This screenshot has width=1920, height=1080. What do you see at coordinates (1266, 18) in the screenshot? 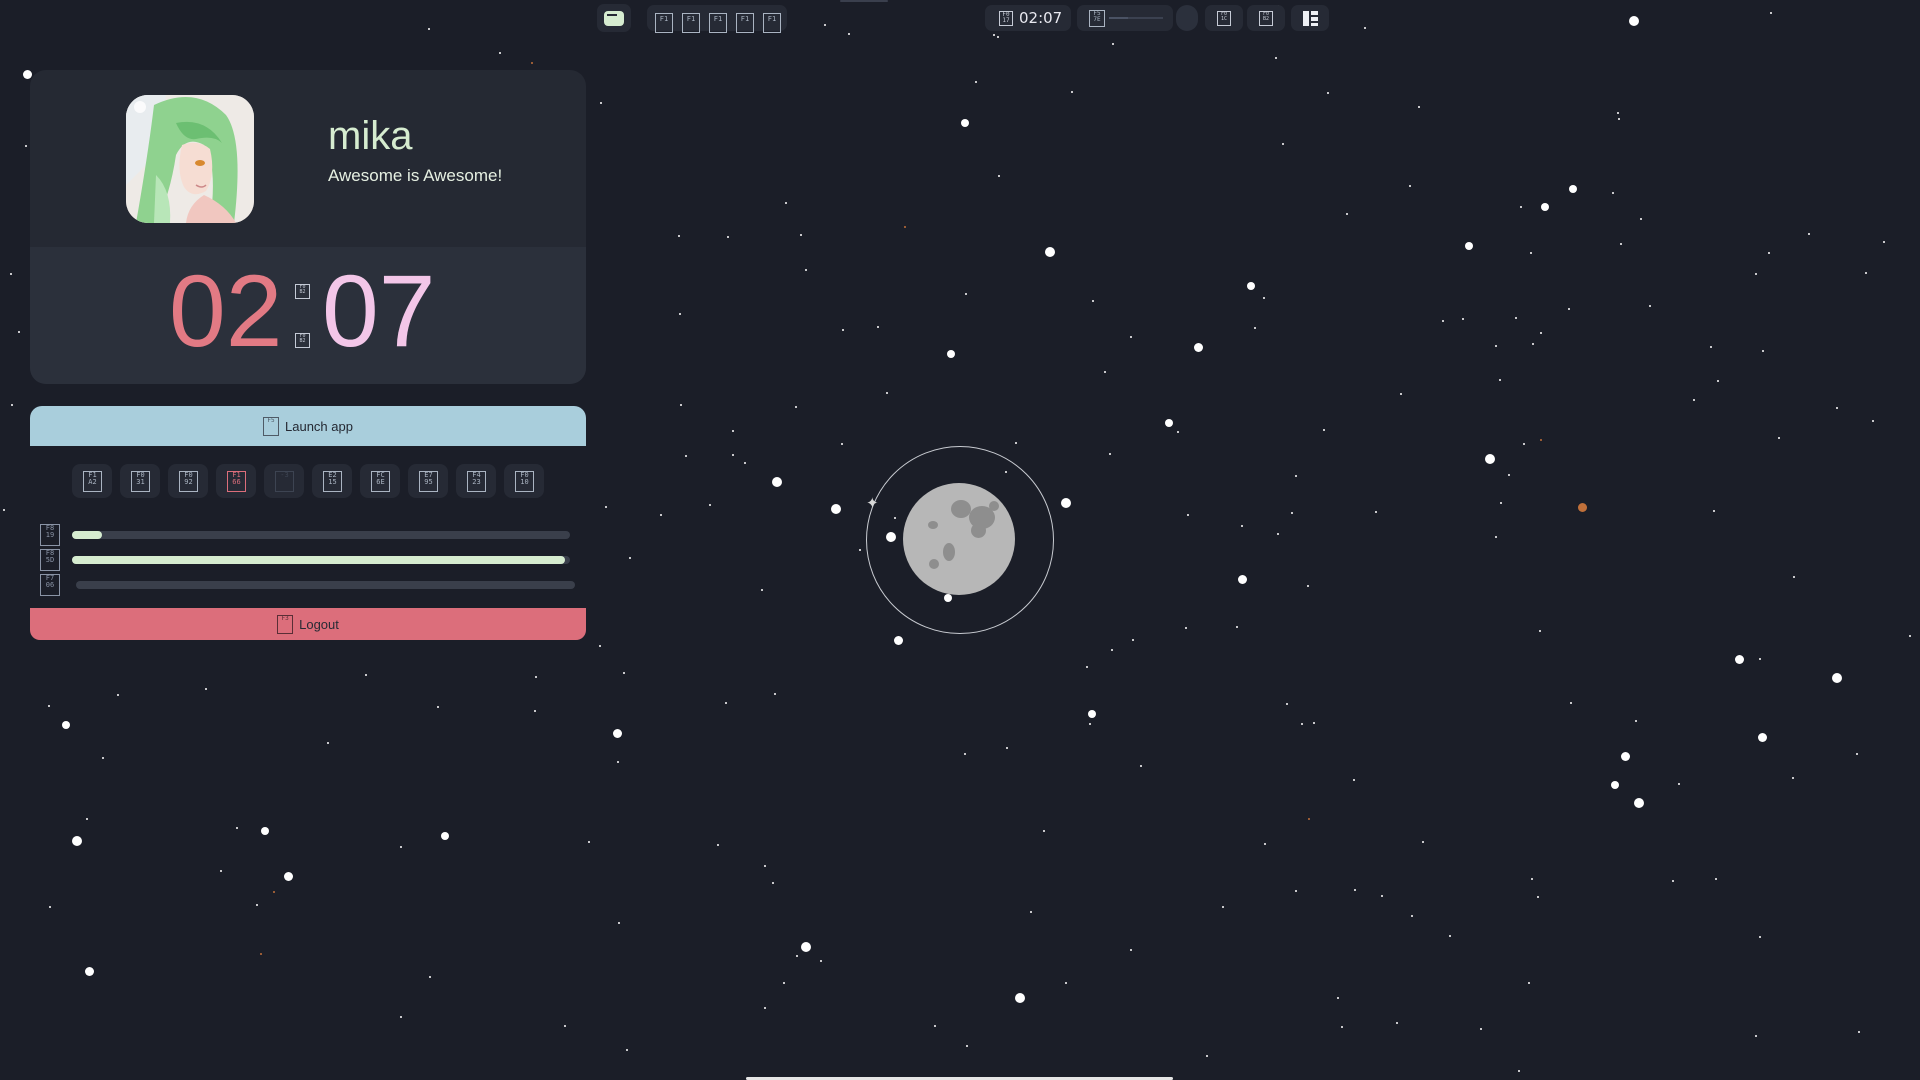
I see `tray-item-2: F0 B2` at bounding box center [1266, 18].